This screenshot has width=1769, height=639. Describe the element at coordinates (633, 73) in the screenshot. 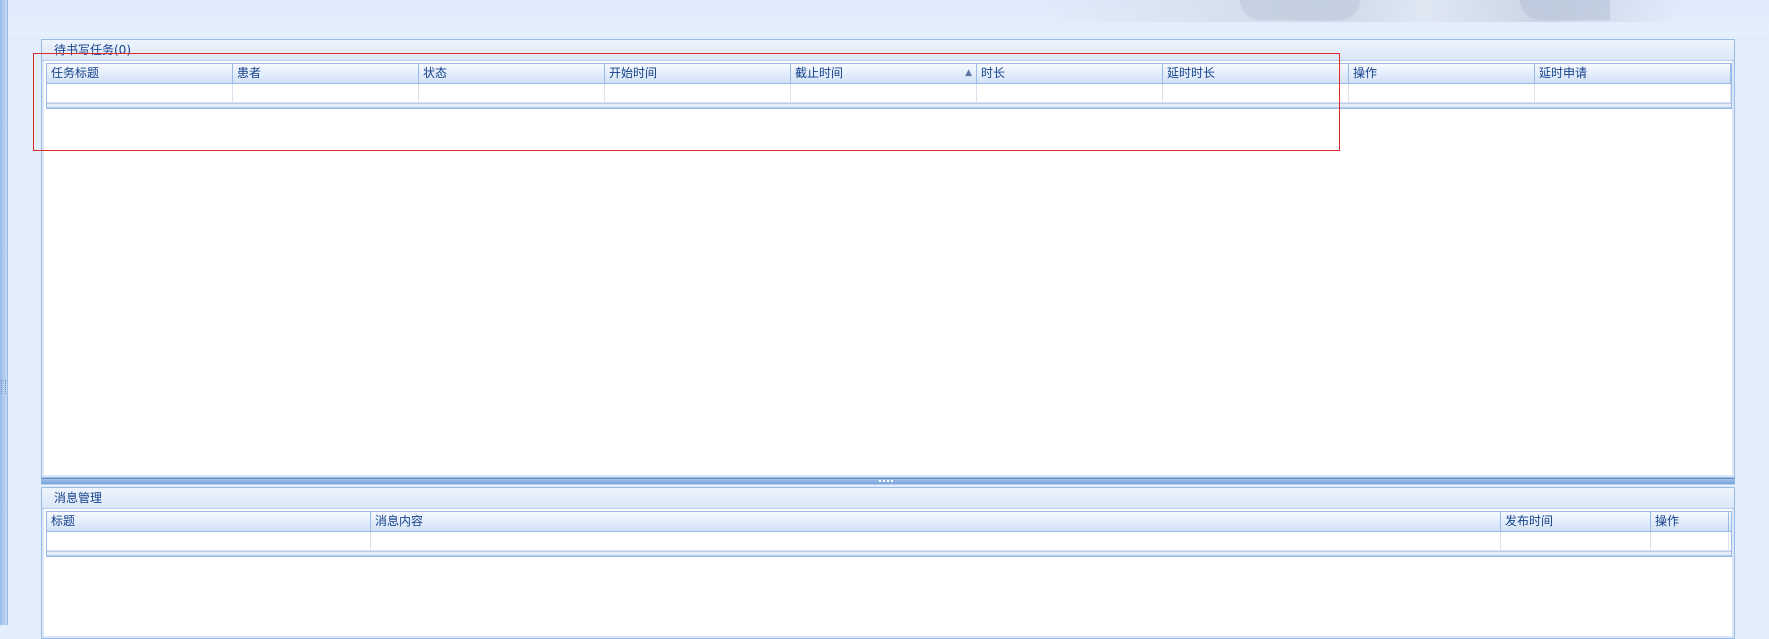

I see `column-header-label: 开始时间` at that location.